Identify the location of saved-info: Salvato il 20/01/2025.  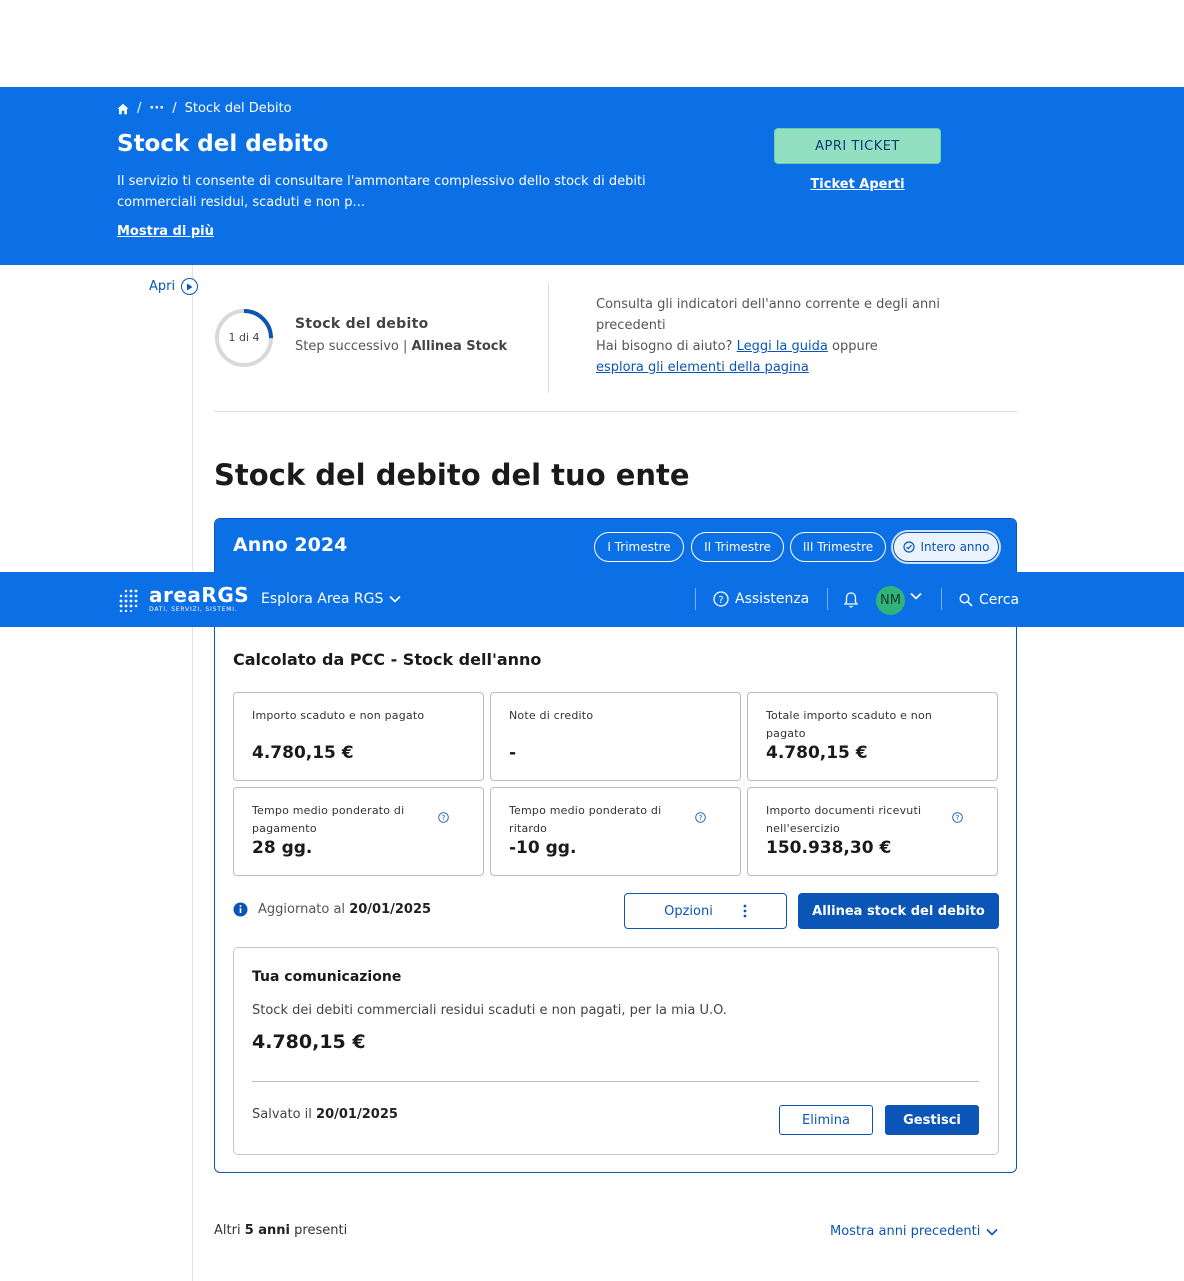
(325, 1114).